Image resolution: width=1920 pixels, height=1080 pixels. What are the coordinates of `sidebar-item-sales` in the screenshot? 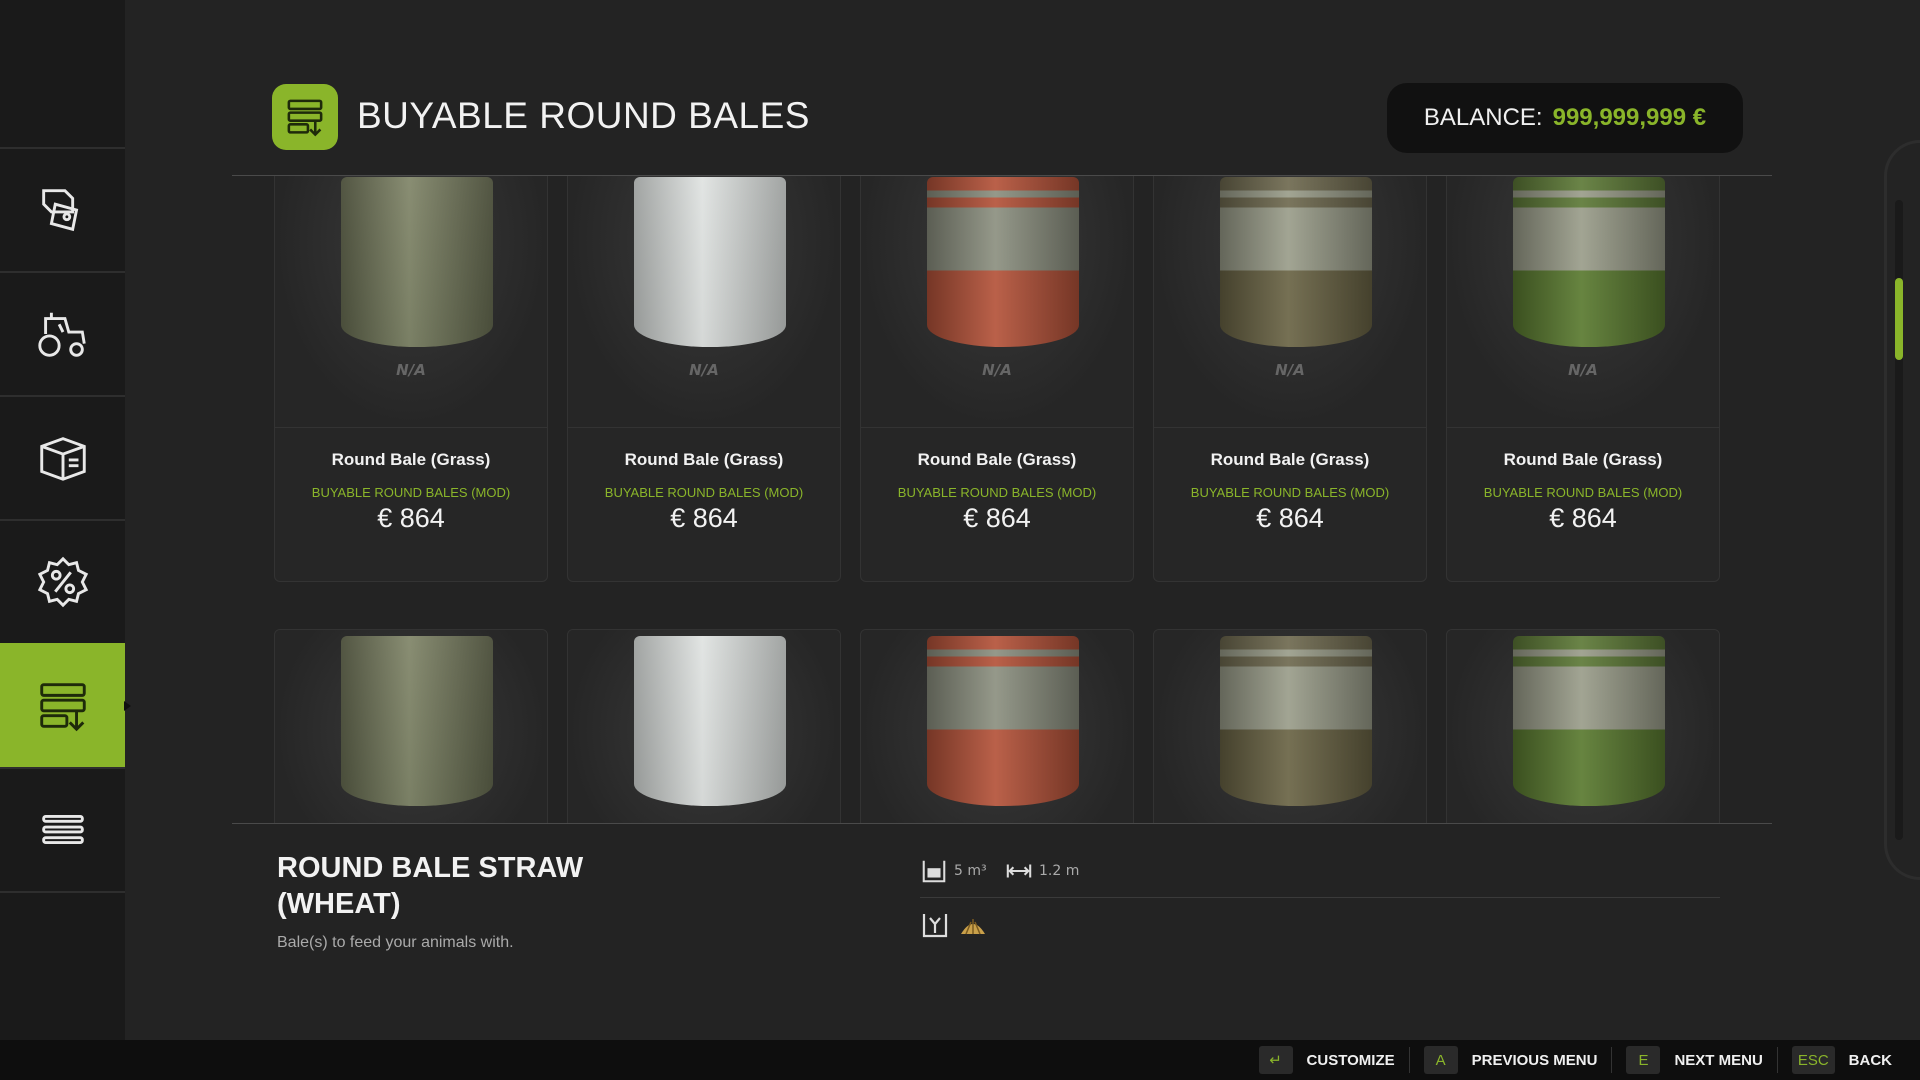 It's located at (62, 209).